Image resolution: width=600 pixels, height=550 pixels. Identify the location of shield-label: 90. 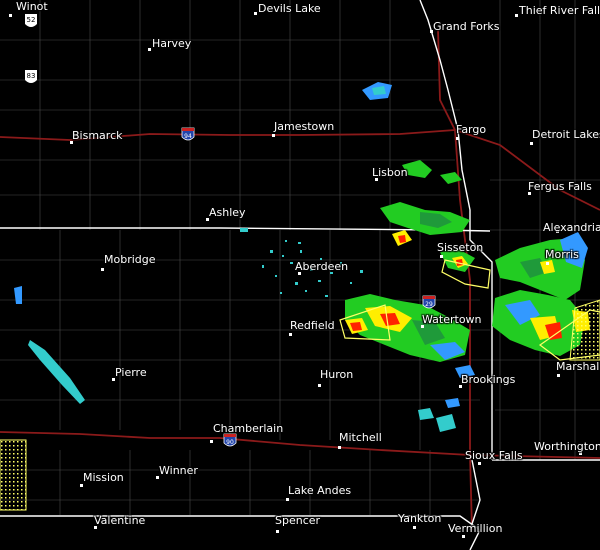
(230, 442).